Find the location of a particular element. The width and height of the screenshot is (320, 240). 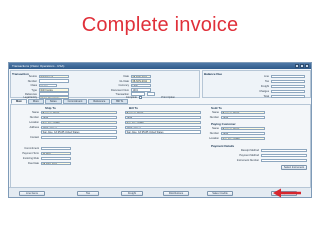

paying-customer-name-field: Business World is located at coordinates (243, 128).